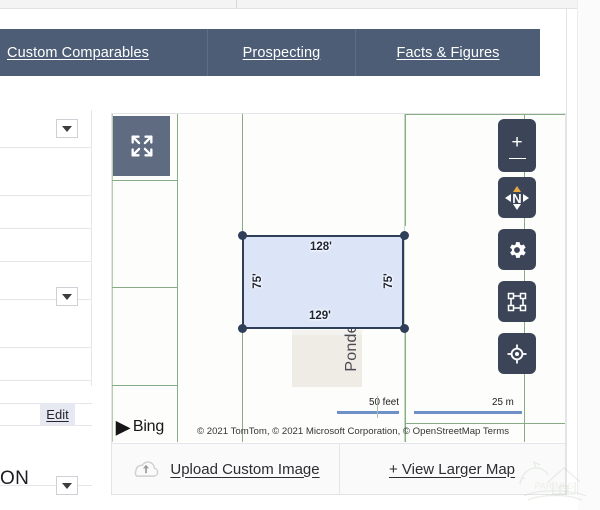  I want to click on scale-bar-meters, so click(468, 412).